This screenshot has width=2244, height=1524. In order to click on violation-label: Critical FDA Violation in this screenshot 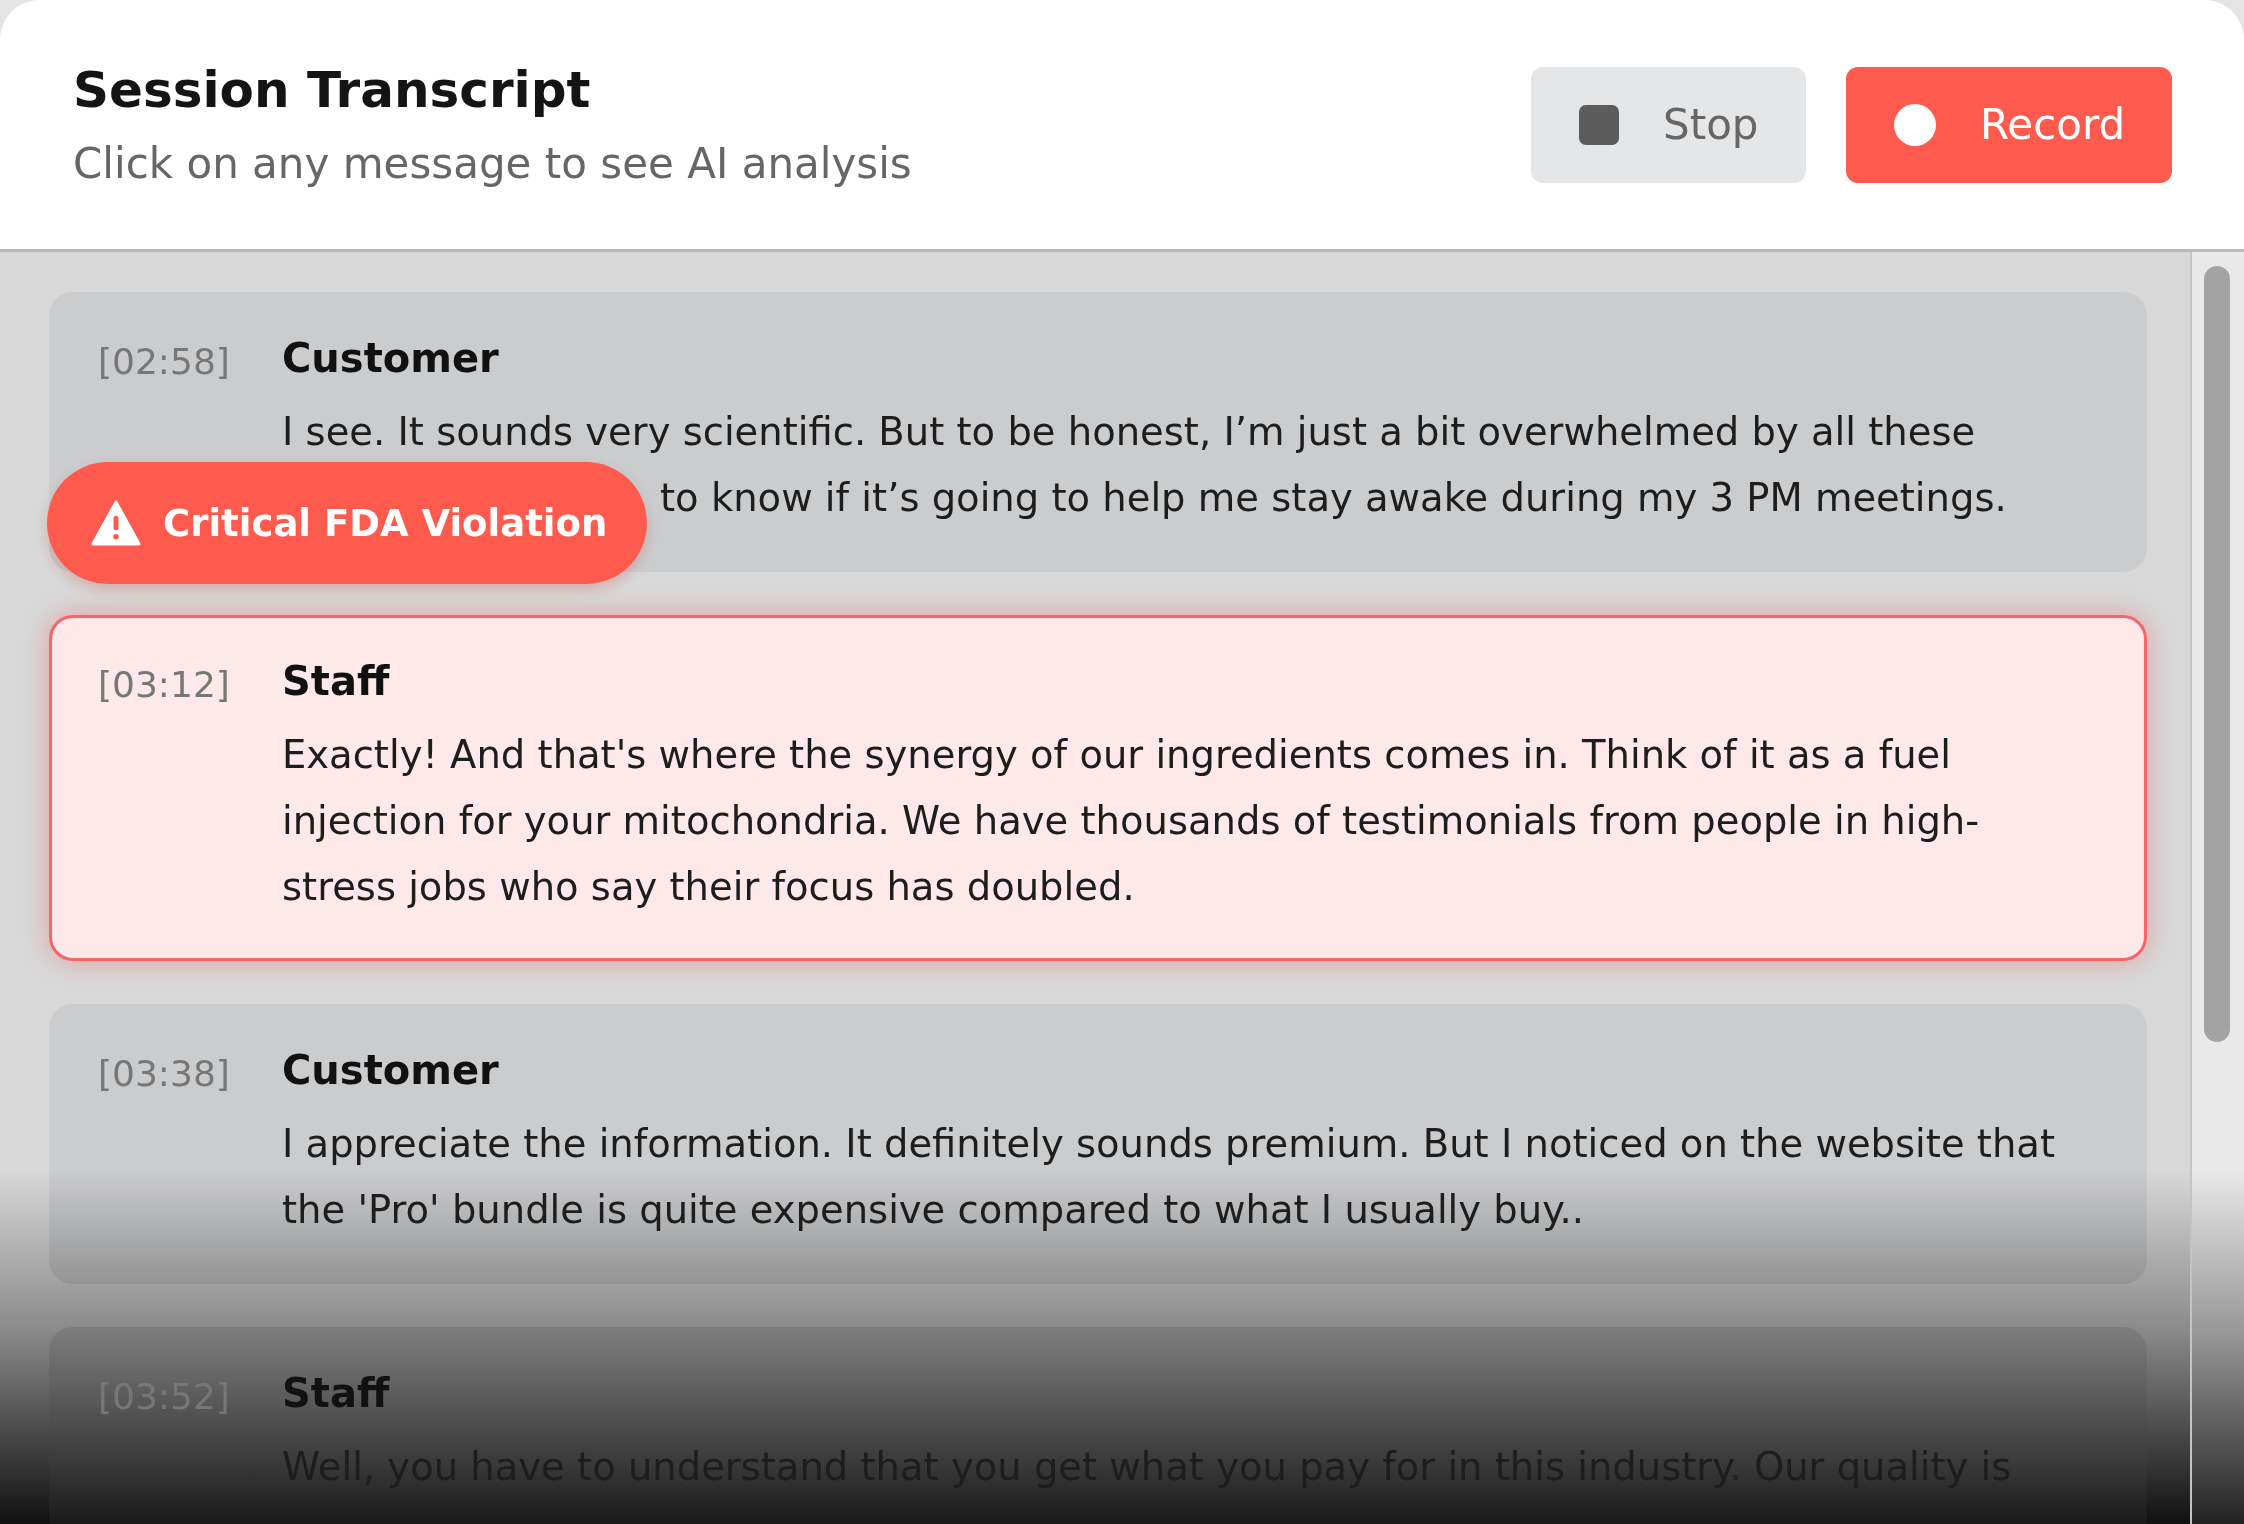, I will do `click(385, 523)`.